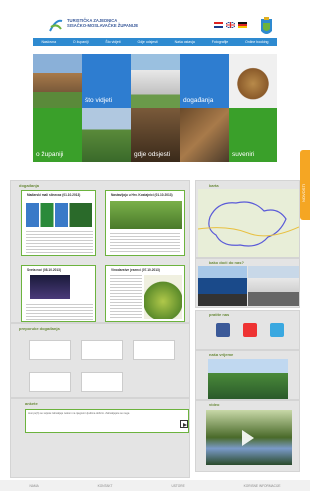  I want to click on novosti-side-tab-label: NOVOSTI, so click(303, 192).